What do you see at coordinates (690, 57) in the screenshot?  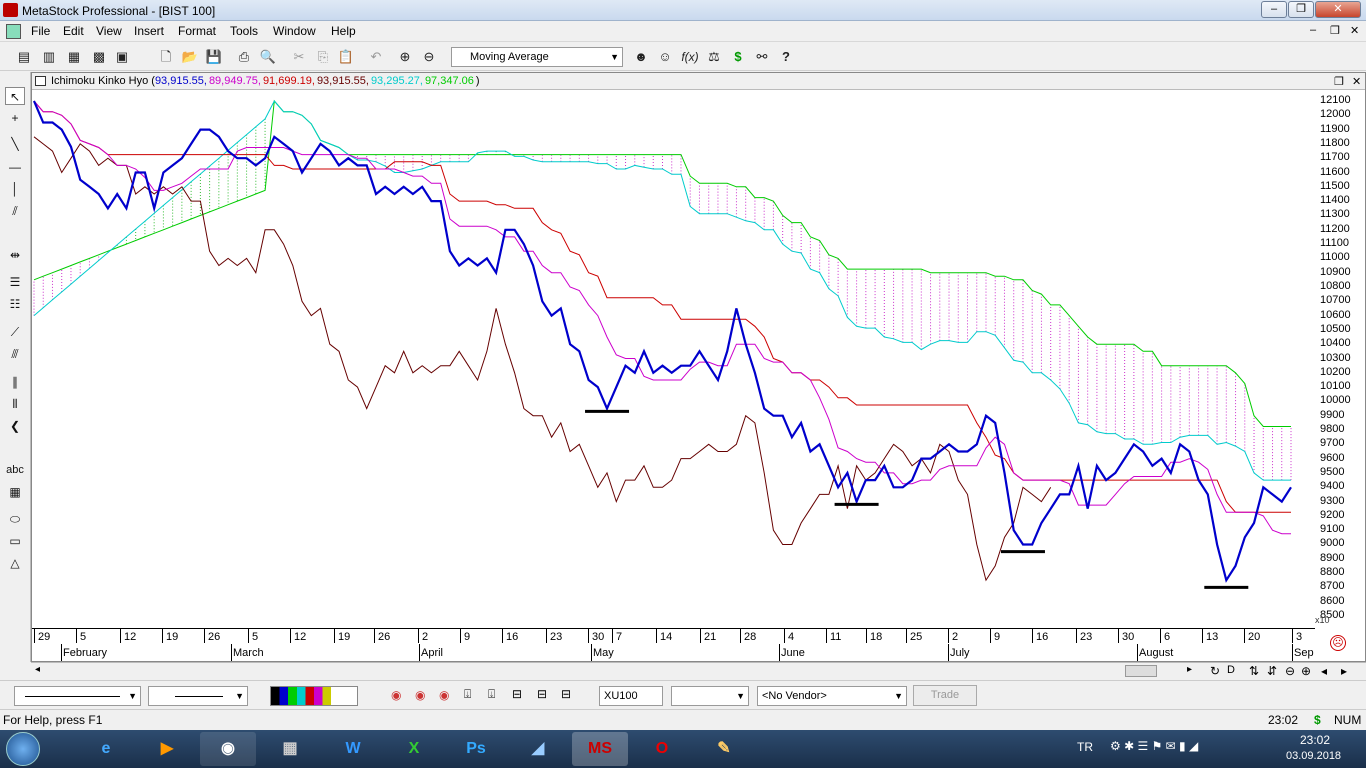 I see `formula-icon: f(x)` at bounding box center [690, 57].